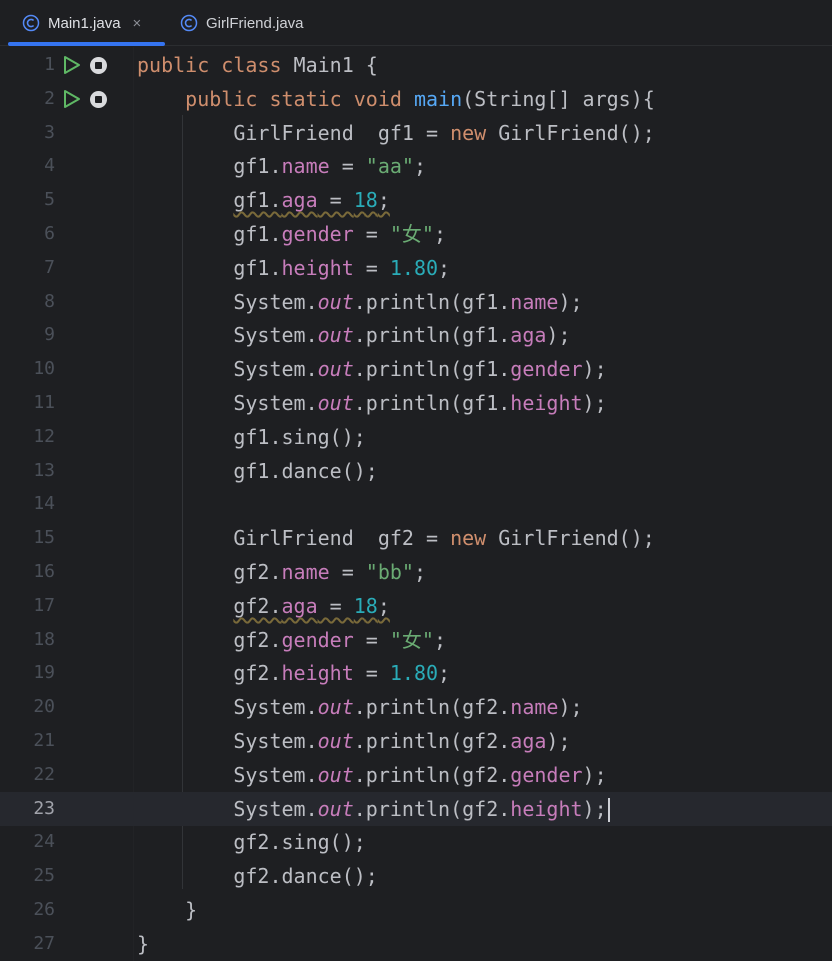  I want to click on close-icon: ×, so click(137, 23).